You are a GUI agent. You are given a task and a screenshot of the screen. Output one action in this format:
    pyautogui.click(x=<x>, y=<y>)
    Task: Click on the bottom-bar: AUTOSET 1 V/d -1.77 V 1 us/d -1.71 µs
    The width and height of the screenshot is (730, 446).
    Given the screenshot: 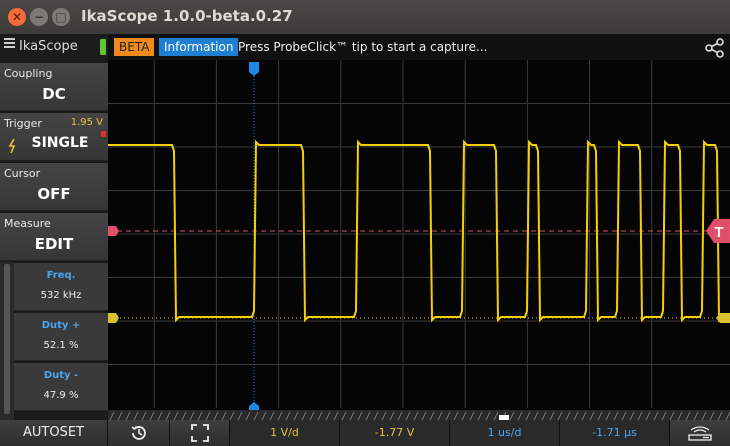 What is the action you would take?
    pyautogui.click(x=365, y=433)
    